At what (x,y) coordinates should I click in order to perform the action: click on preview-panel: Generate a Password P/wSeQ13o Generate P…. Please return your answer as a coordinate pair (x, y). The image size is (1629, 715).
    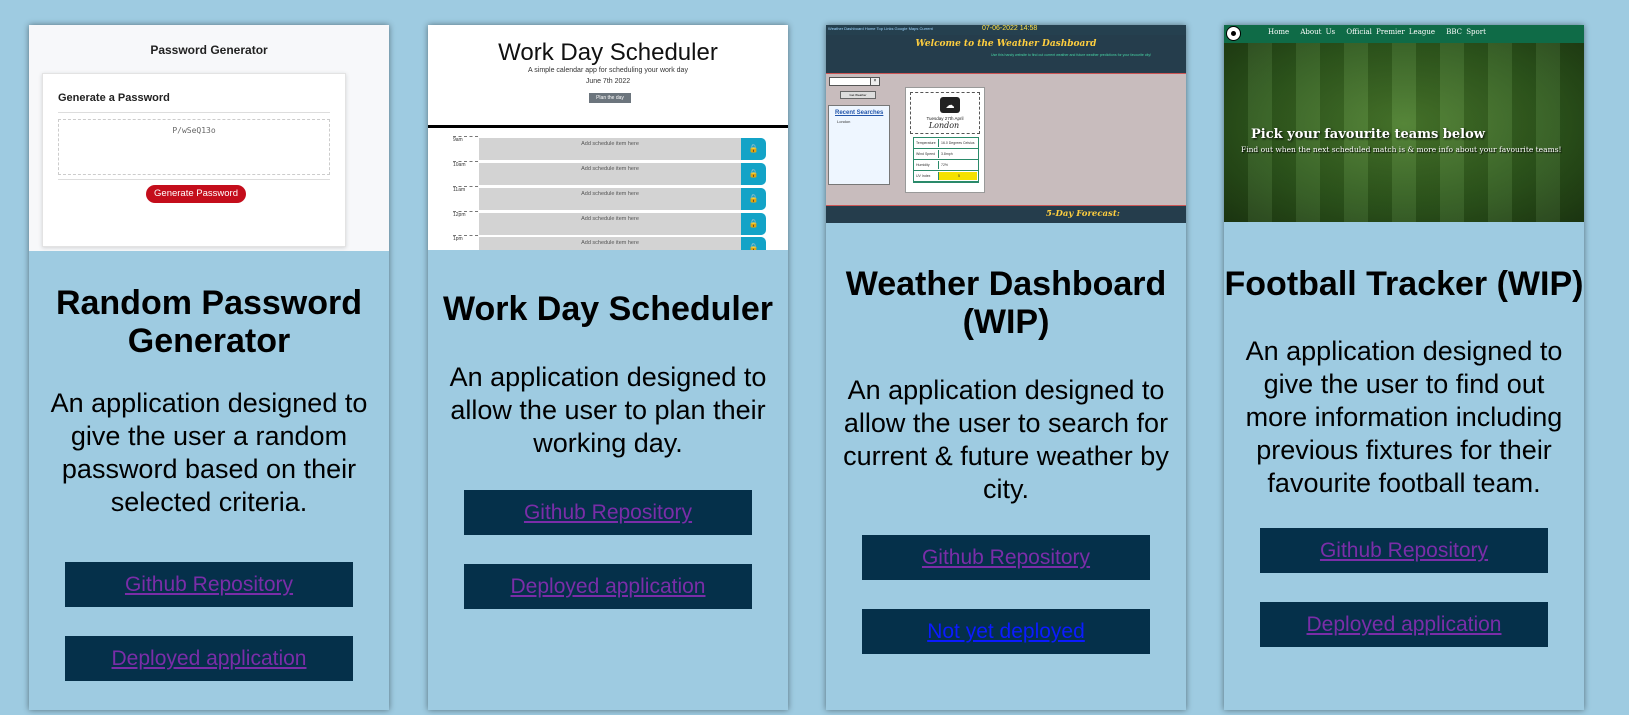
    Looking at the image, I should click on (194, 160).